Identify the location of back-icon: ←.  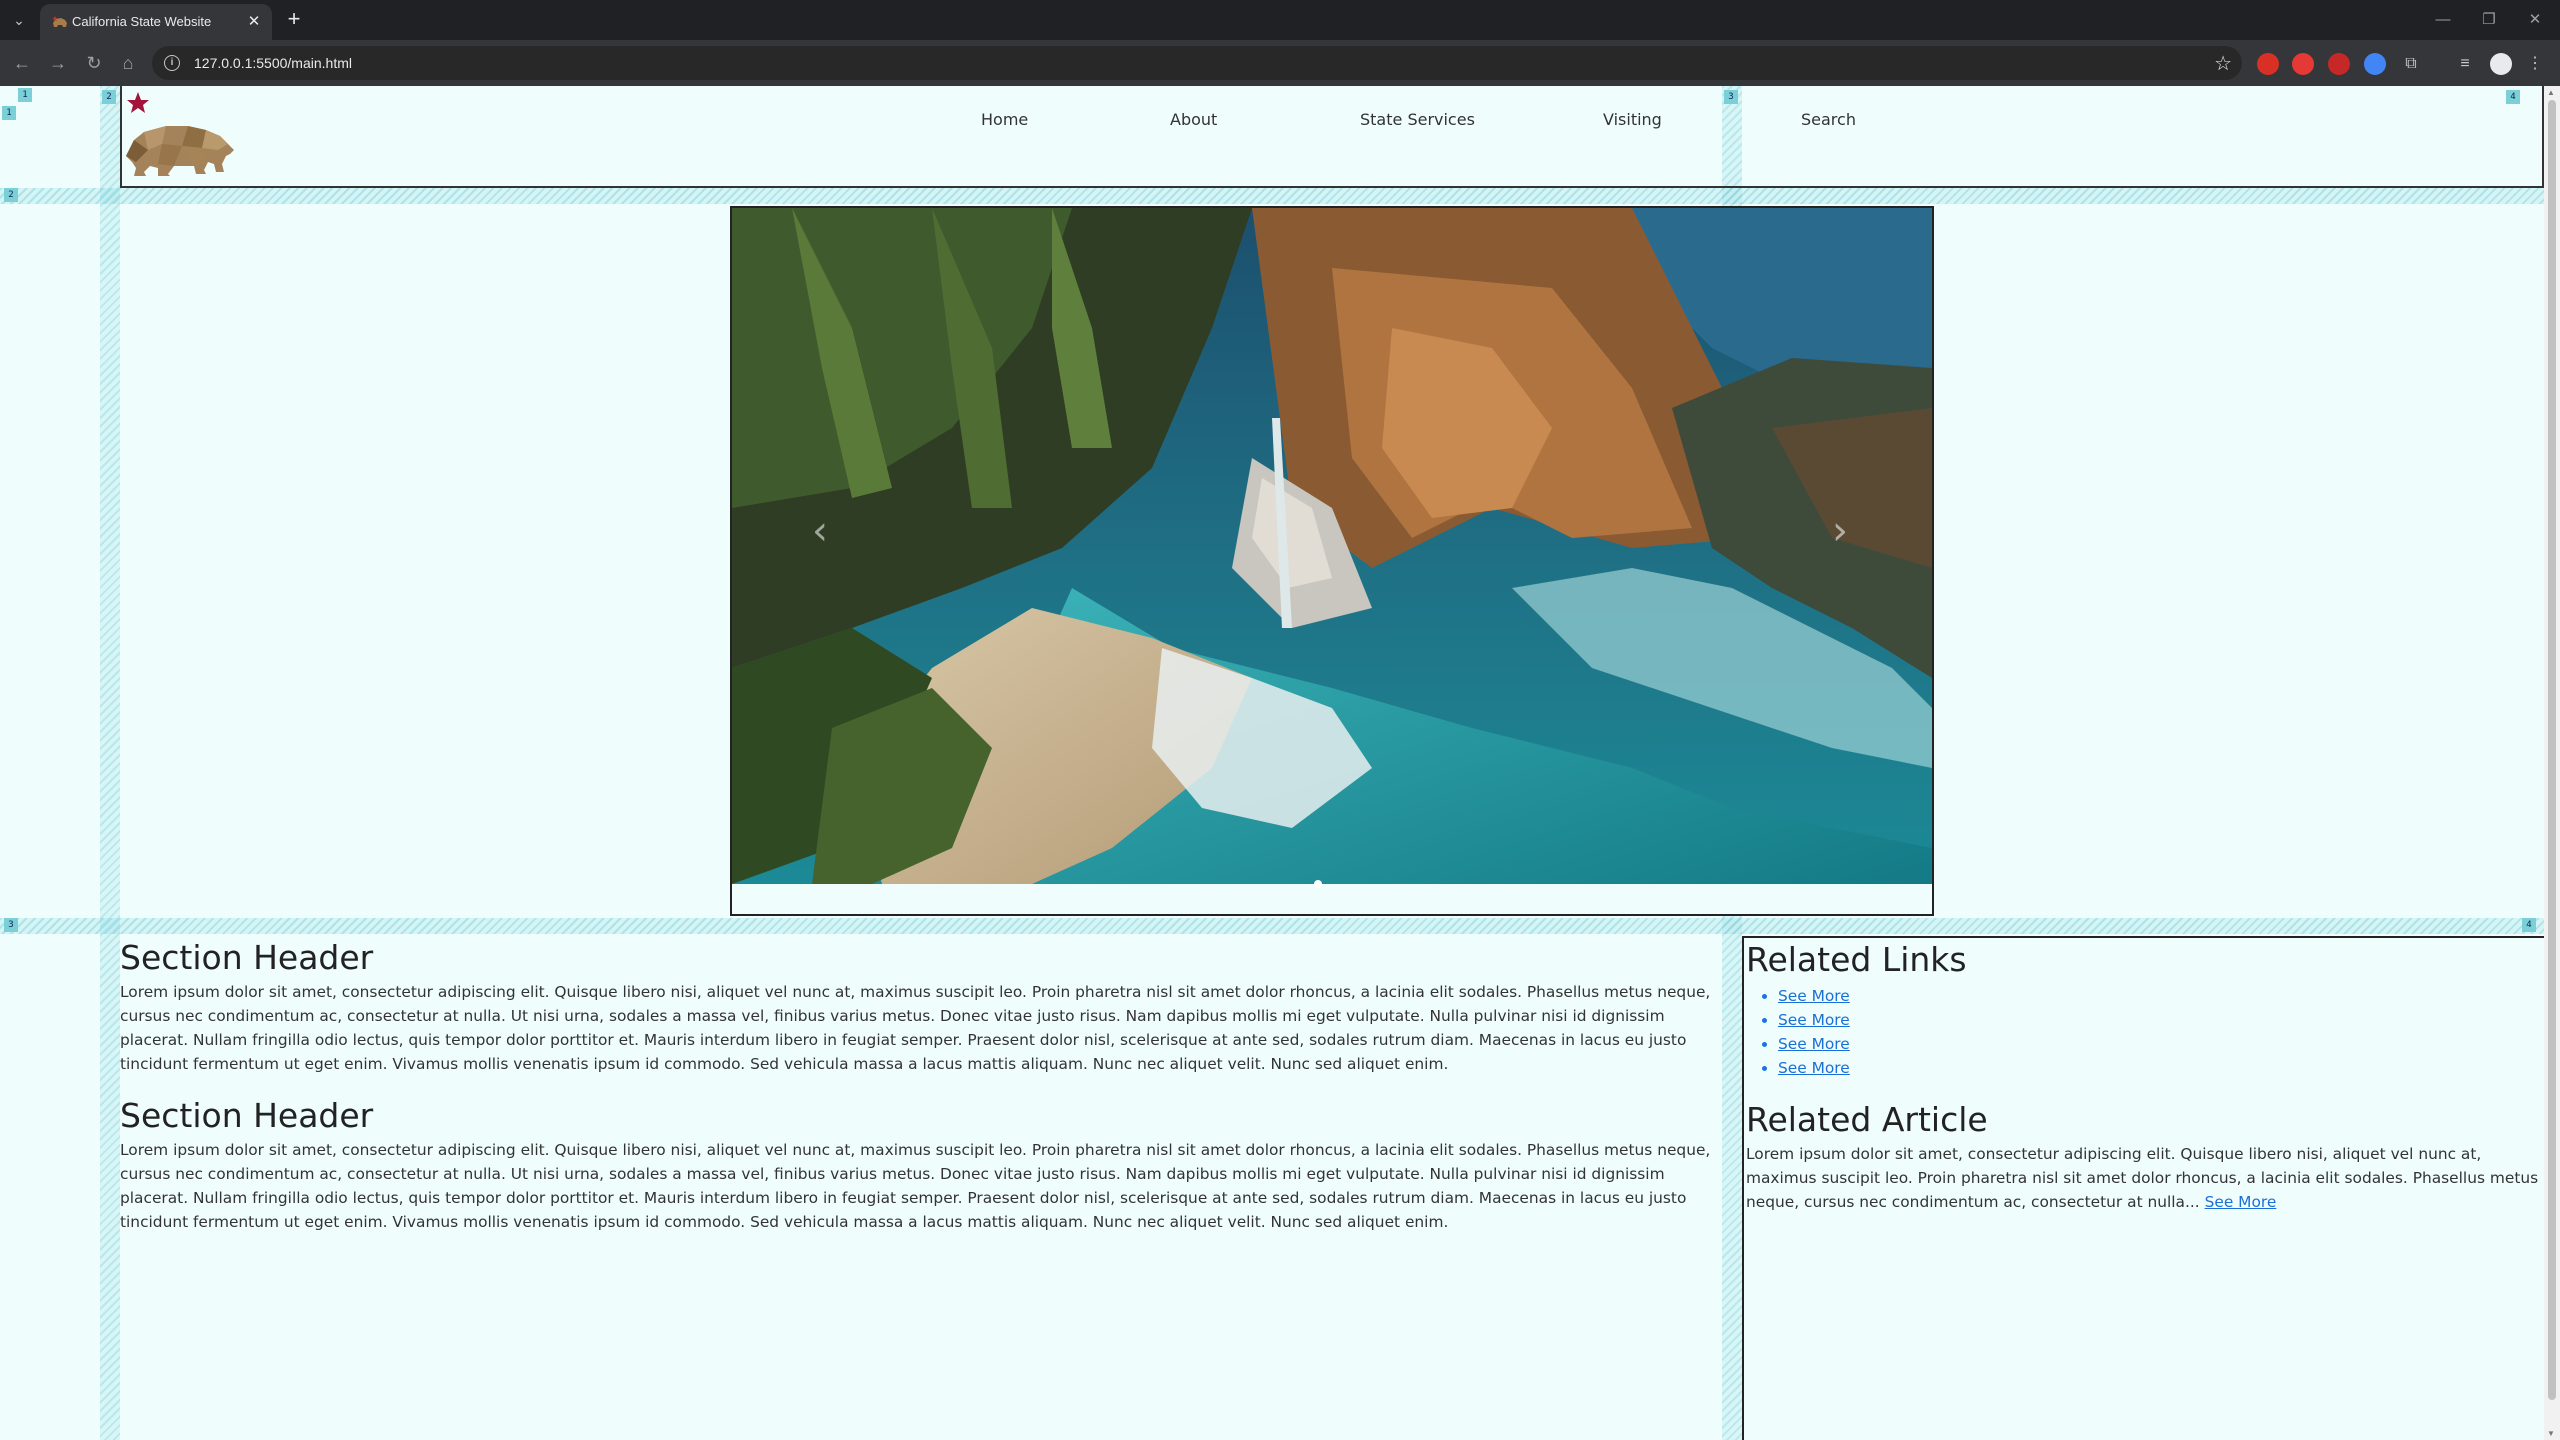
(22, 63).